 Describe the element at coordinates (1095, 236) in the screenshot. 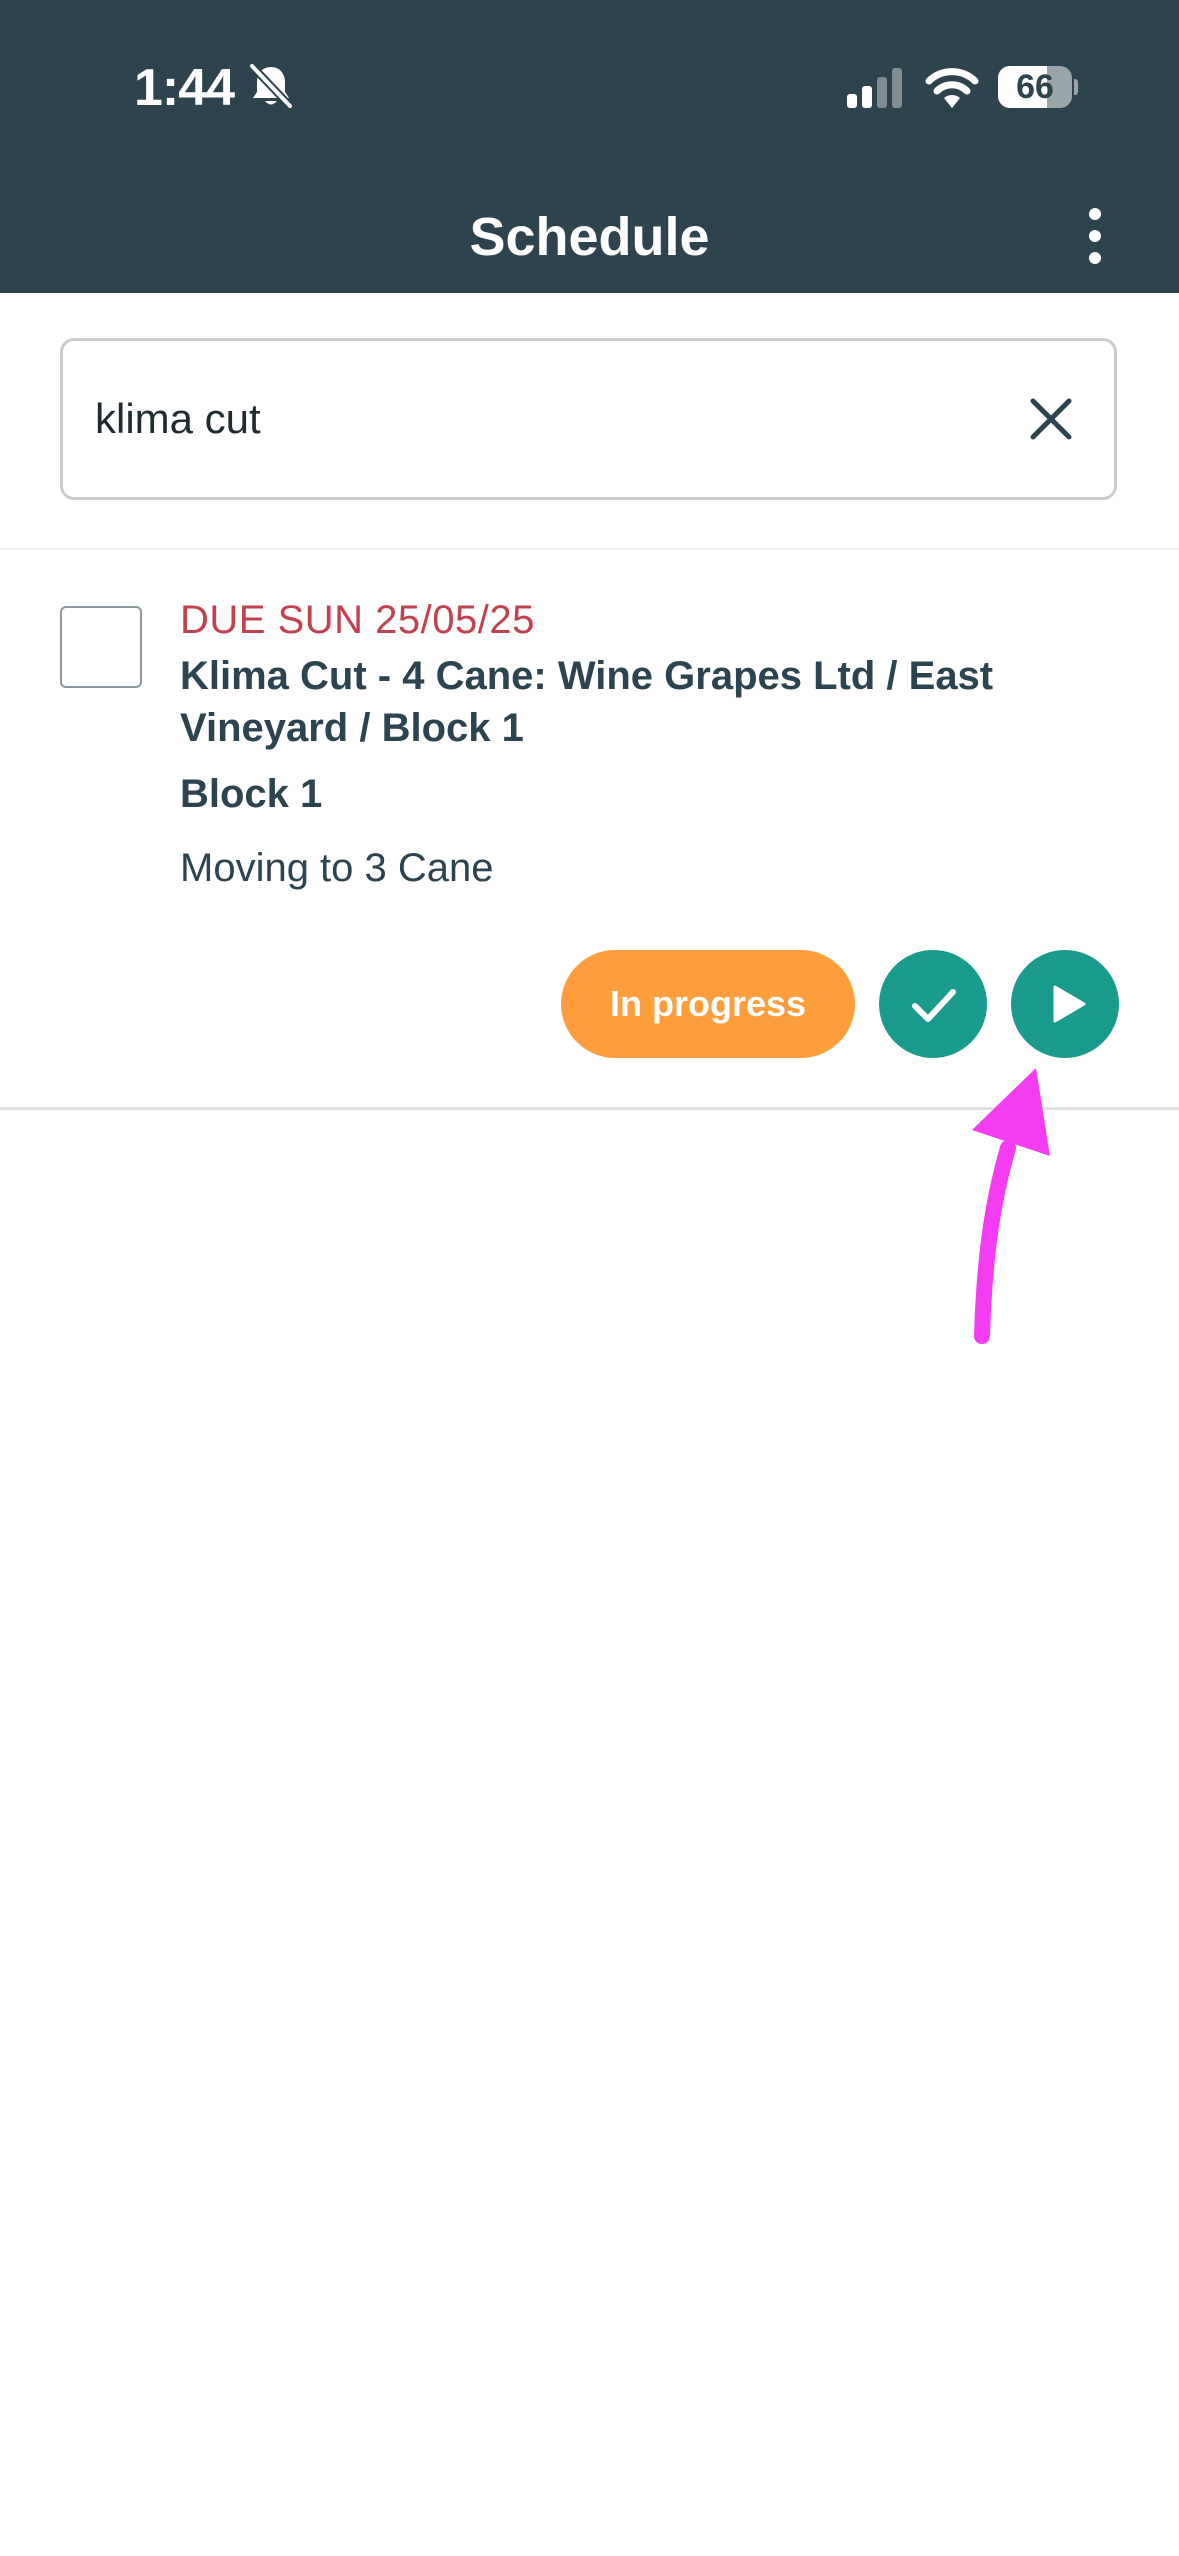

I see `more-vertical-icon` at that location.